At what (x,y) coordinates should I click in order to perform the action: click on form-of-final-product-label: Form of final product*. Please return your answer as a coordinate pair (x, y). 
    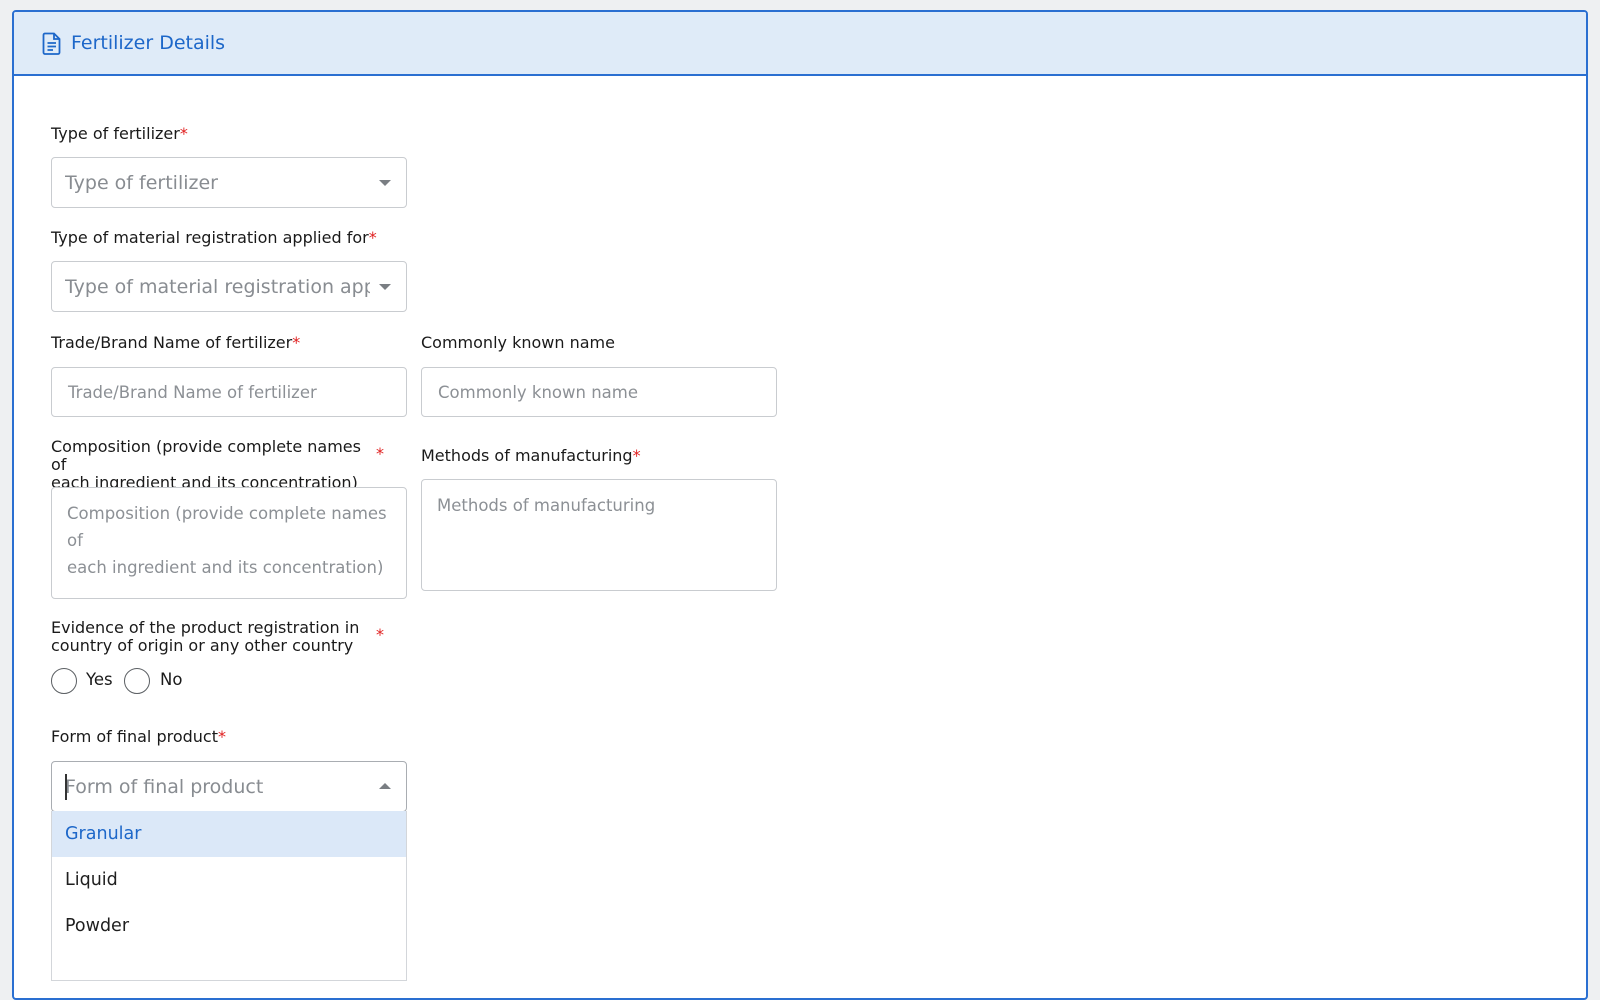
    Looking at the image, I should click on (138, 737).